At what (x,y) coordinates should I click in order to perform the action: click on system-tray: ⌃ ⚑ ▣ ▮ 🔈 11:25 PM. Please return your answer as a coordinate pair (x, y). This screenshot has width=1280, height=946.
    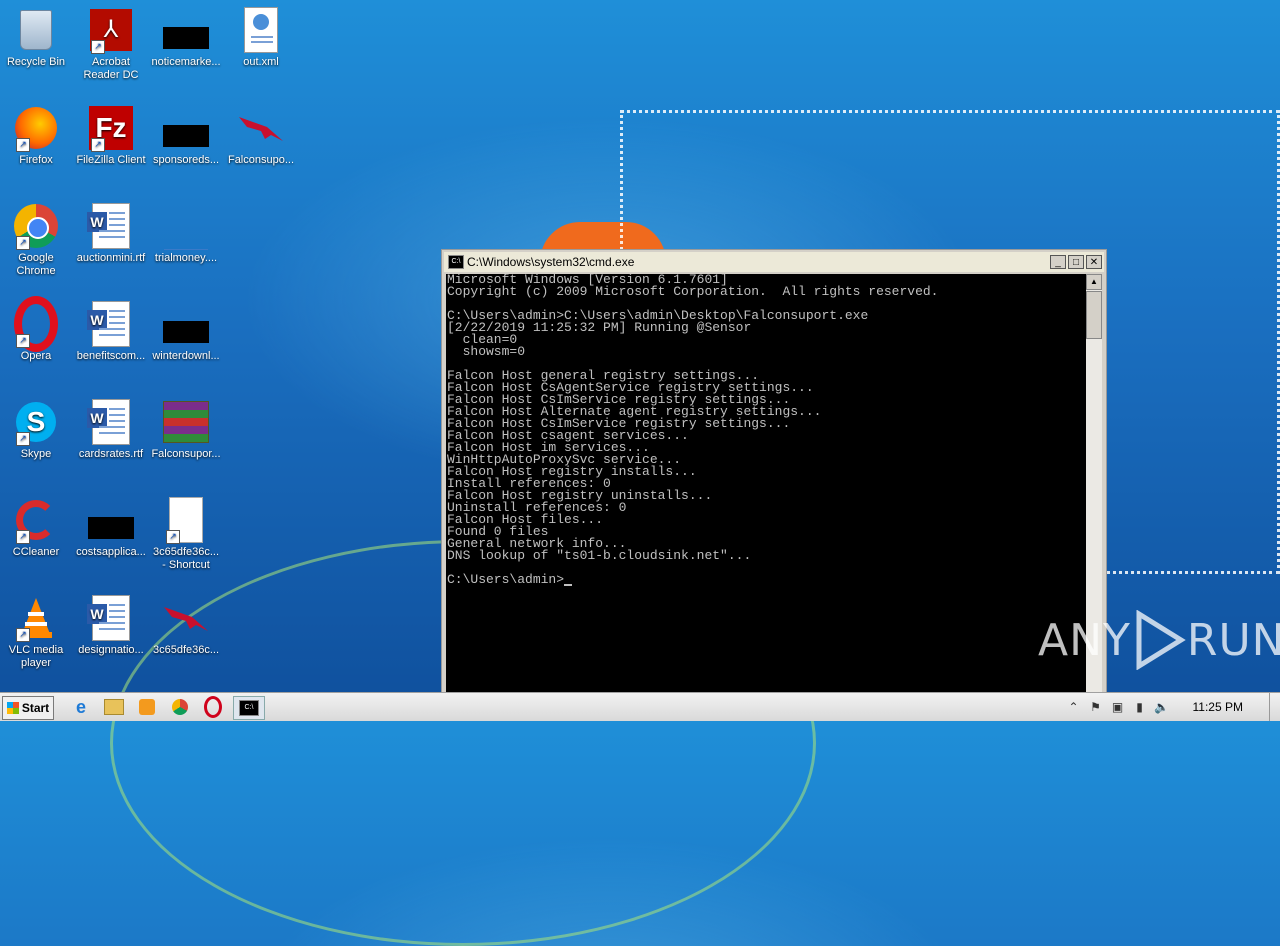
    Looking at the image, I should click on (1171, 707).